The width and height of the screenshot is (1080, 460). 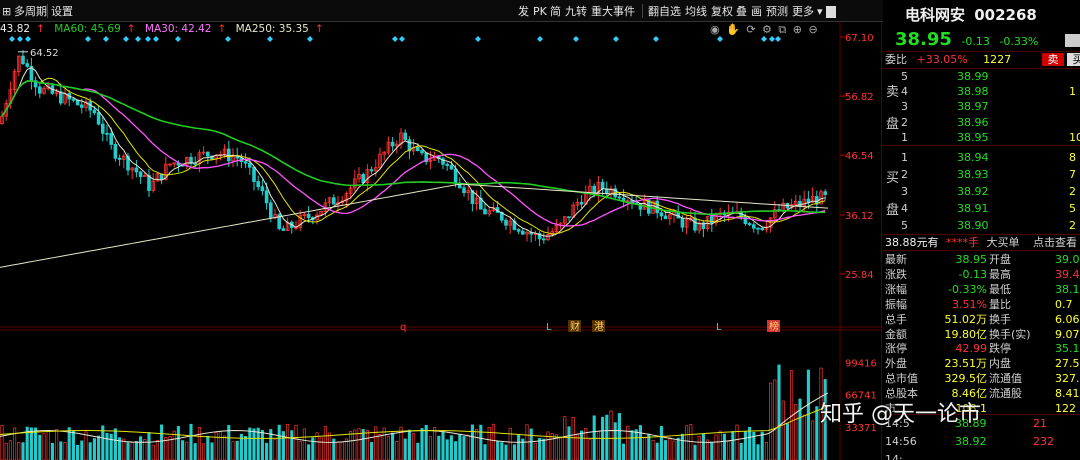 I want to click on toolbar-dropdown-icon: ▾, so click(x=820, y=12).